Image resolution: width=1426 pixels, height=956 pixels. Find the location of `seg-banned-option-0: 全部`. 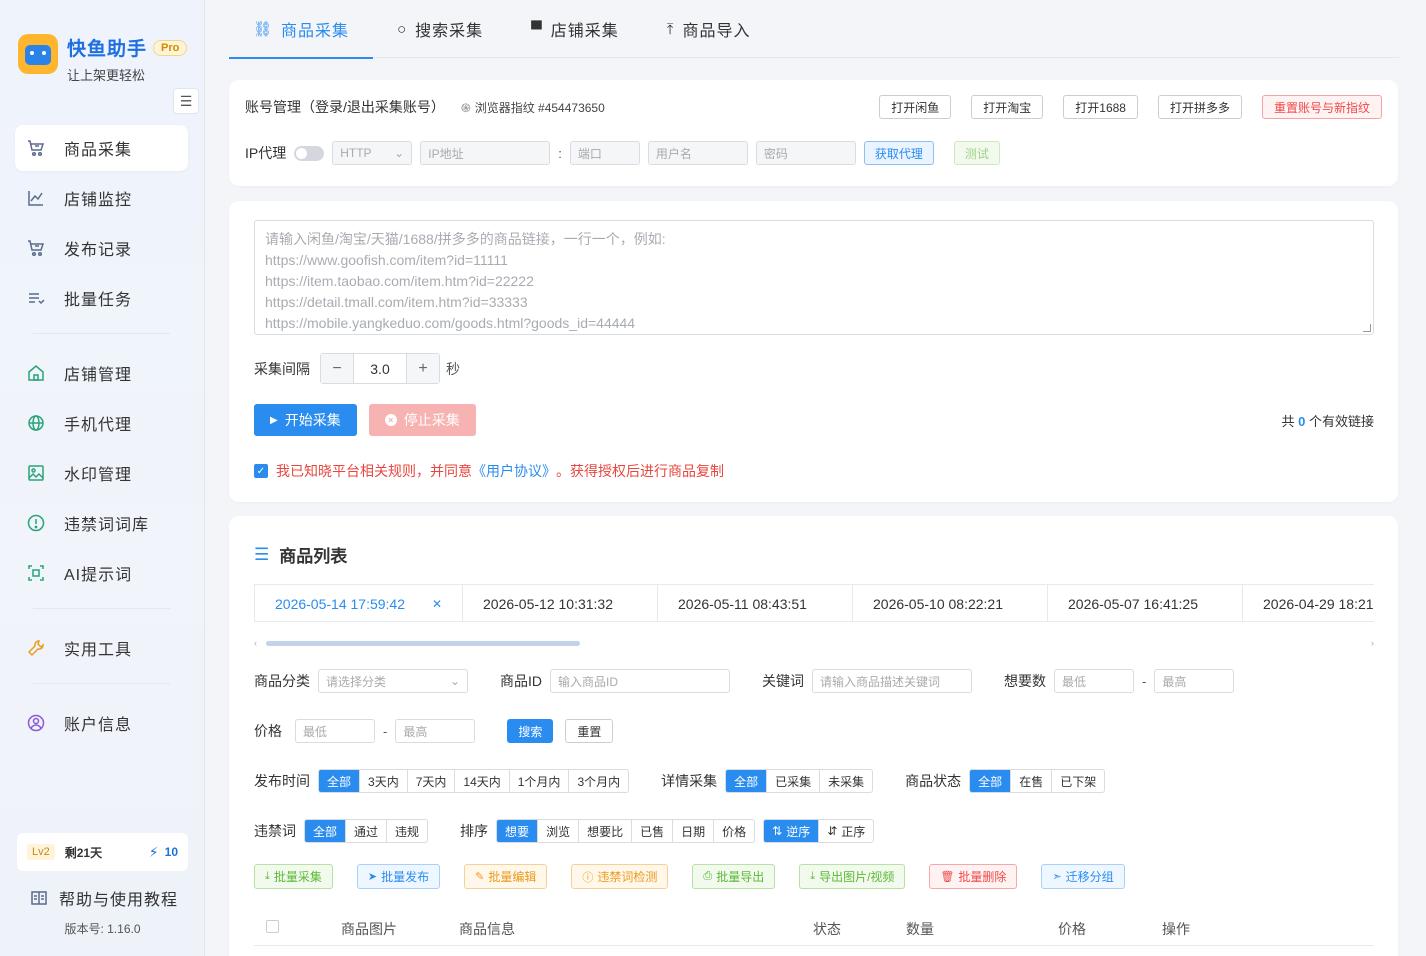

seg-banned-option-0: 全部 is located at coordinates (325, 831).